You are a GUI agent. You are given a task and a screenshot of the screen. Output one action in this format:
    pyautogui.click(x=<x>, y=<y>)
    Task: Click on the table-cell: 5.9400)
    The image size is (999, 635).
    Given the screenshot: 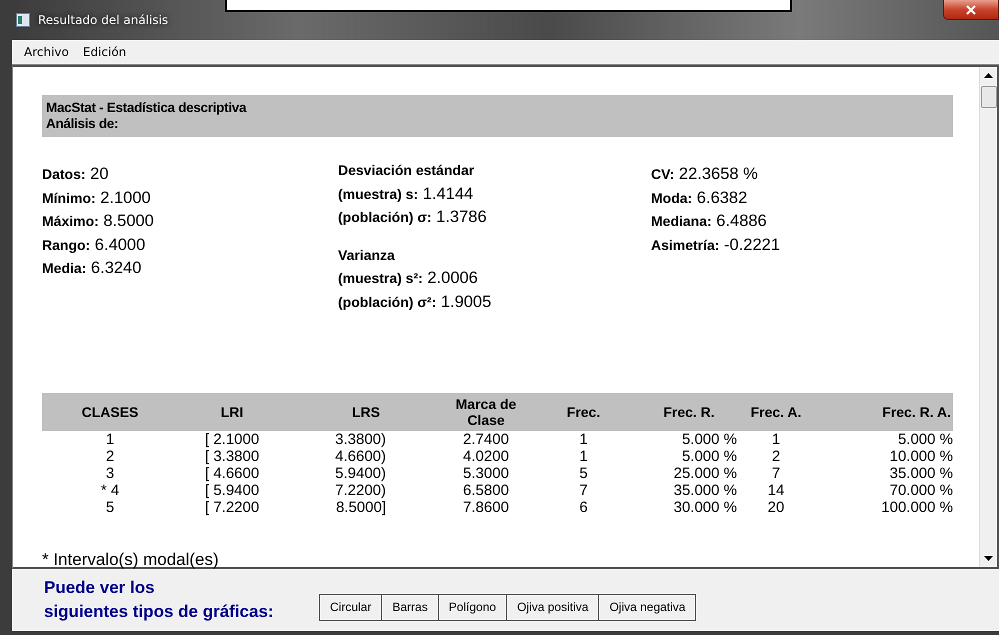 What is the action you would take?
    pyautogui.click(x=360, y=473)
    